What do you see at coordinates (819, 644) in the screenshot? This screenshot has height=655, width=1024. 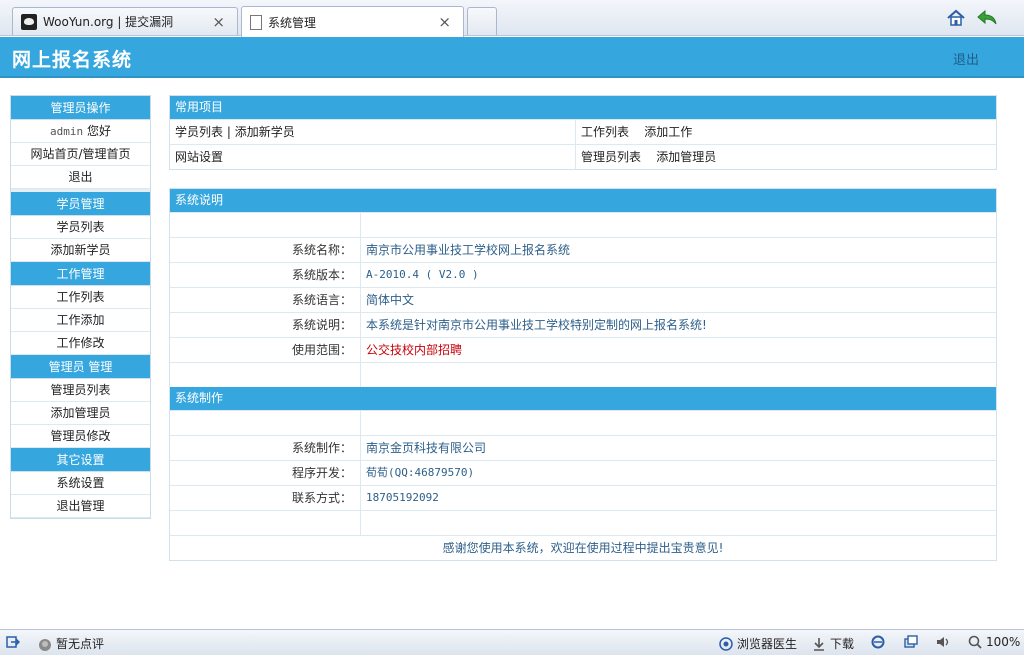 I see `download-icon` at bounding box center [819, 644].